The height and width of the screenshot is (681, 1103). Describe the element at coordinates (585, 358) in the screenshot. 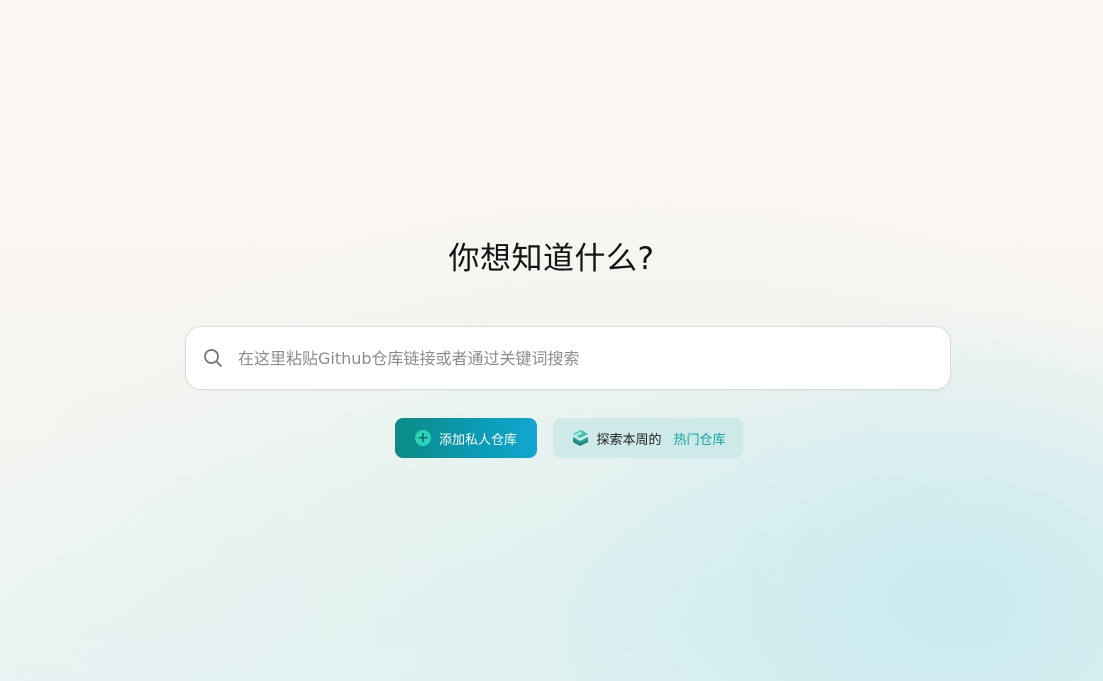

I see `search-input` at that location.